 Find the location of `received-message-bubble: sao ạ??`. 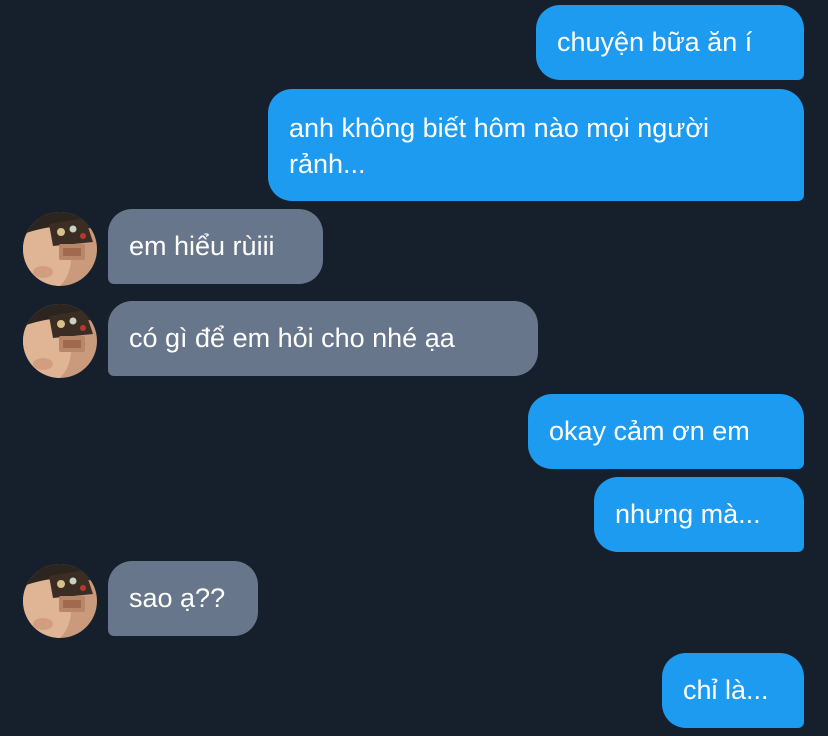

received-message-bubble: sao ạ?? is located at coordinates (183, 598).